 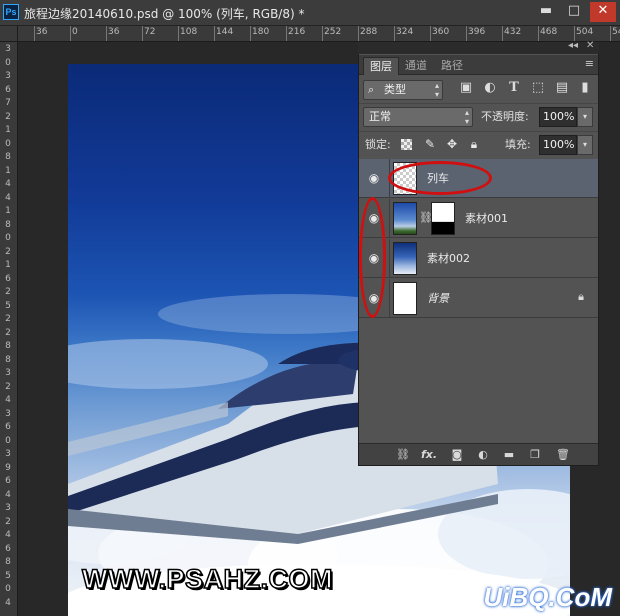 I want to click on blend-row: 正常 ▴ ▾ 不透明度: 100% ▾, so click(x=478, y=116).